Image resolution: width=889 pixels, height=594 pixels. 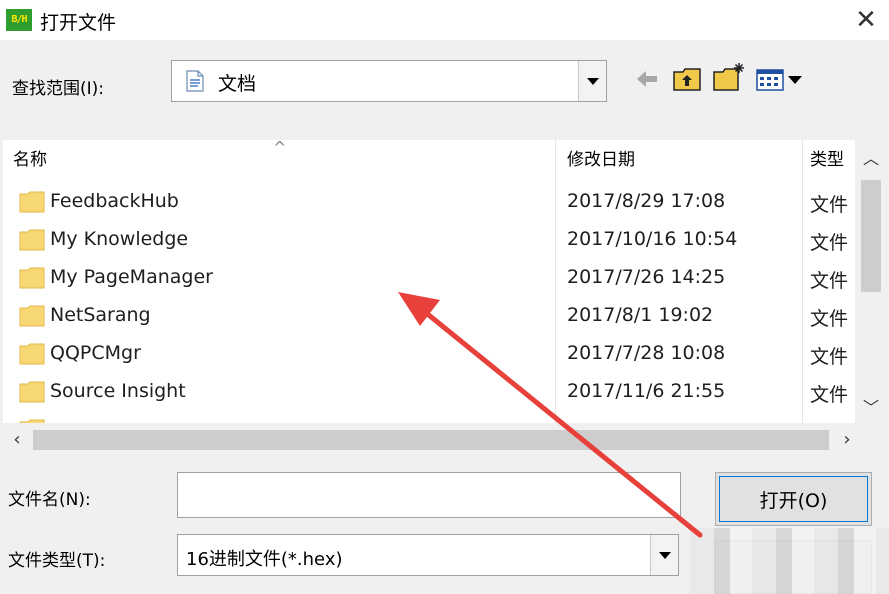 I want to click on blurred-region, so click(x=789, y=561).